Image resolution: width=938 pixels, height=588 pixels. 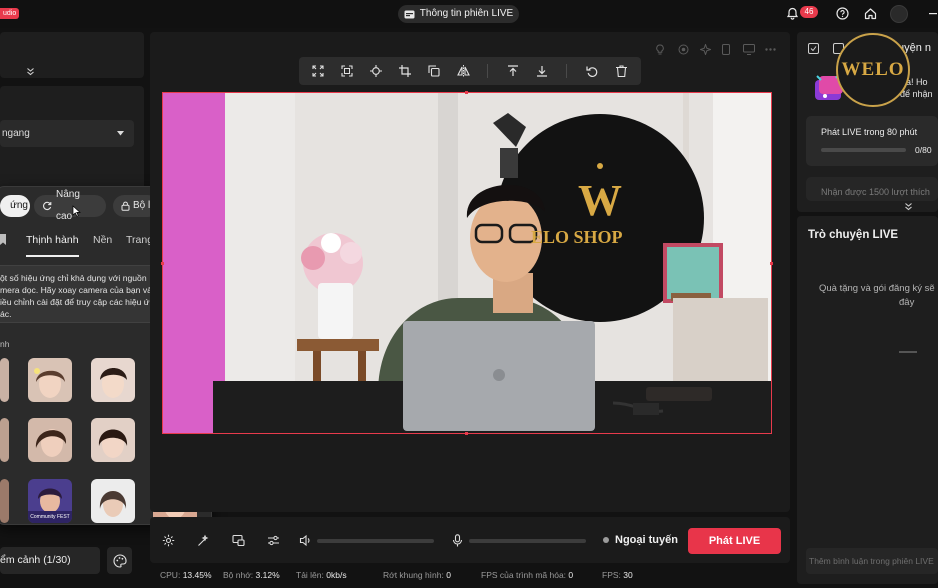 I want to click on chat-empty-text: đây, so click(x=907, y=302).